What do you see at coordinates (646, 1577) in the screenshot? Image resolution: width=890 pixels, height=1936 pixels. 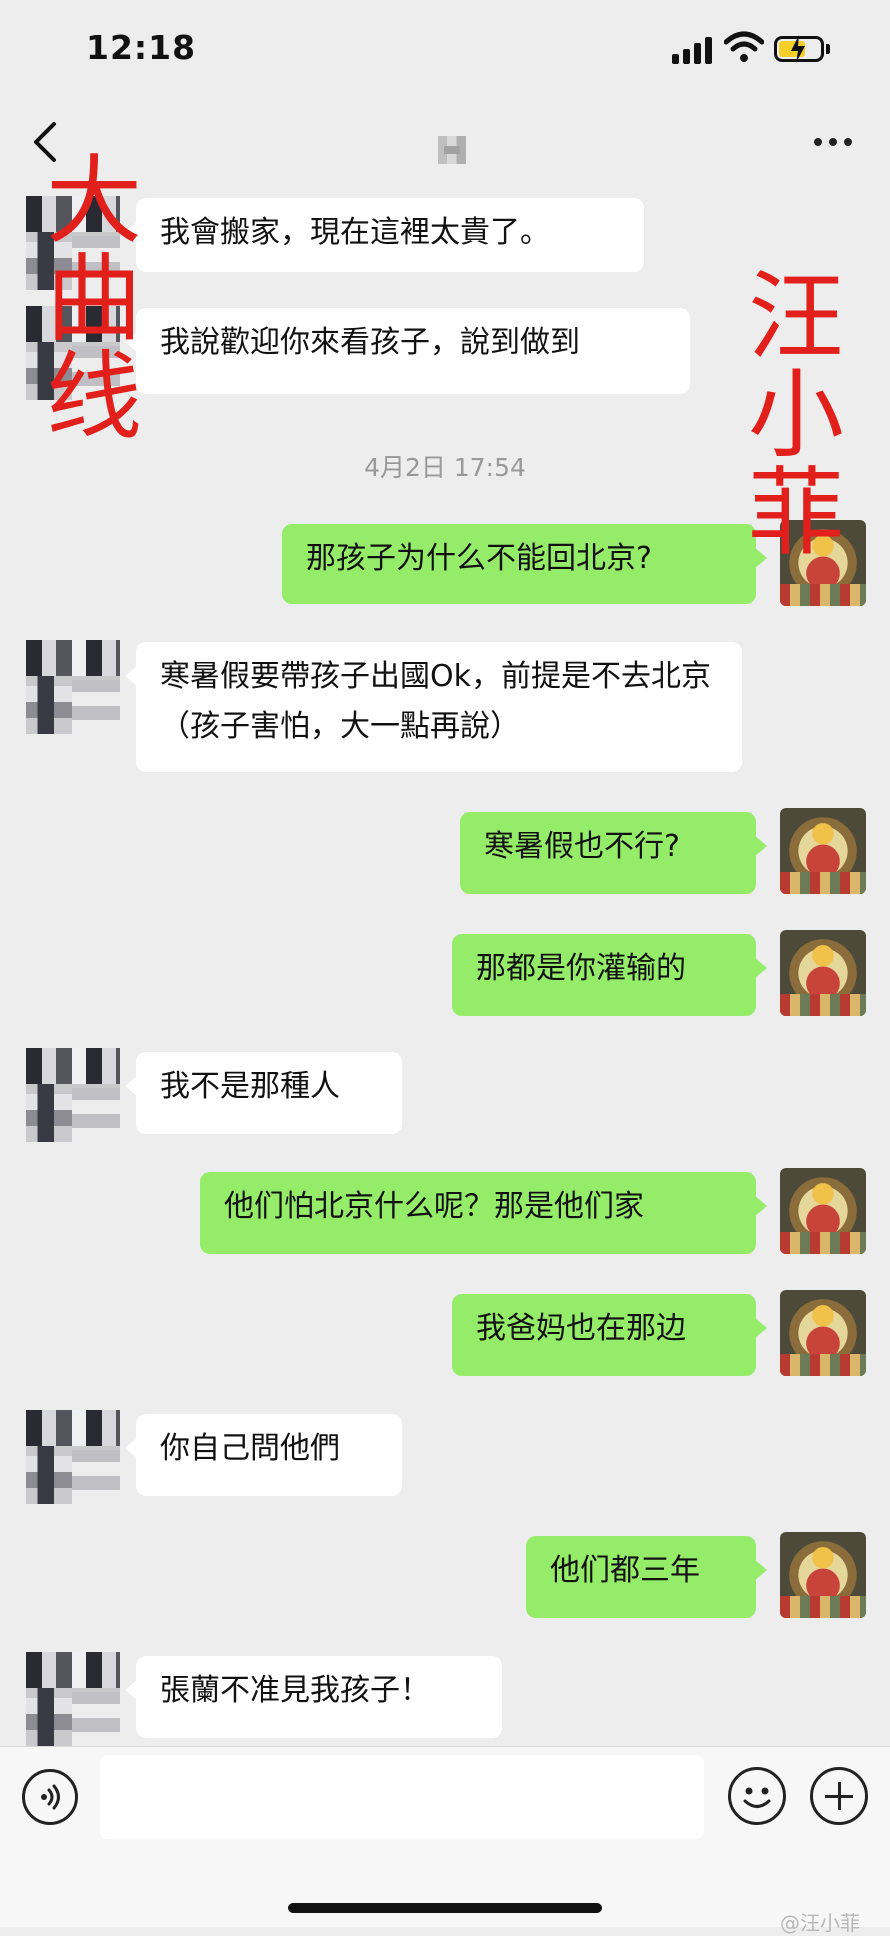 I see `message-bubble-outgoing: 他们都三年` at bounding box center [646, 1577].